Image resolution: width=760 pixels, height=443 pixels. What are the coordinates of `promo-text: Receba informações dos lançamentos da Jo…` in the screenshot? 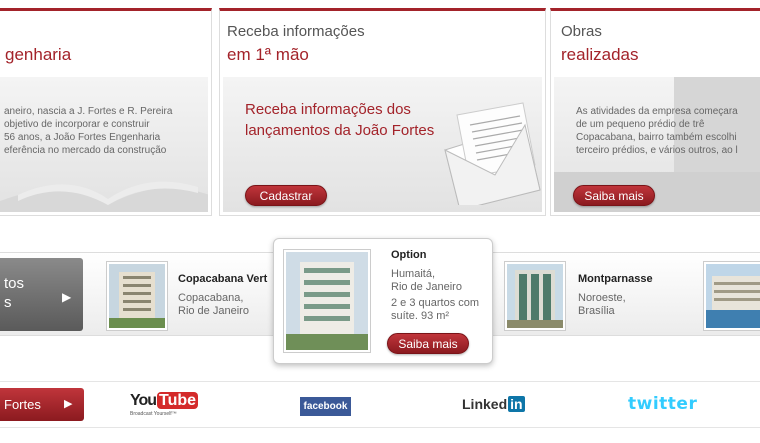 It's located at (340, 120).